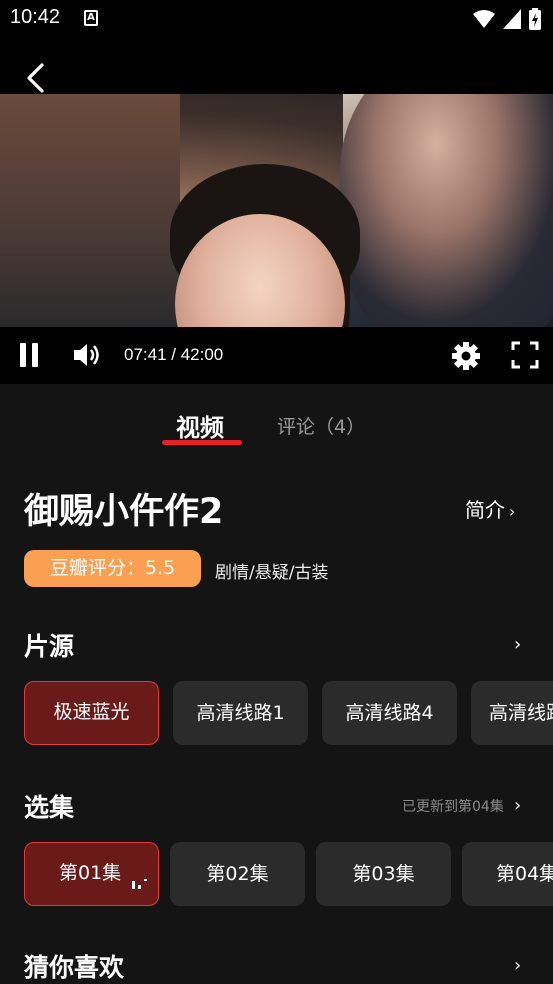 The width and height of the screenshot is (553, 984). I want to click on playback-time: 07:41 / 42:00, so click(174, 354).